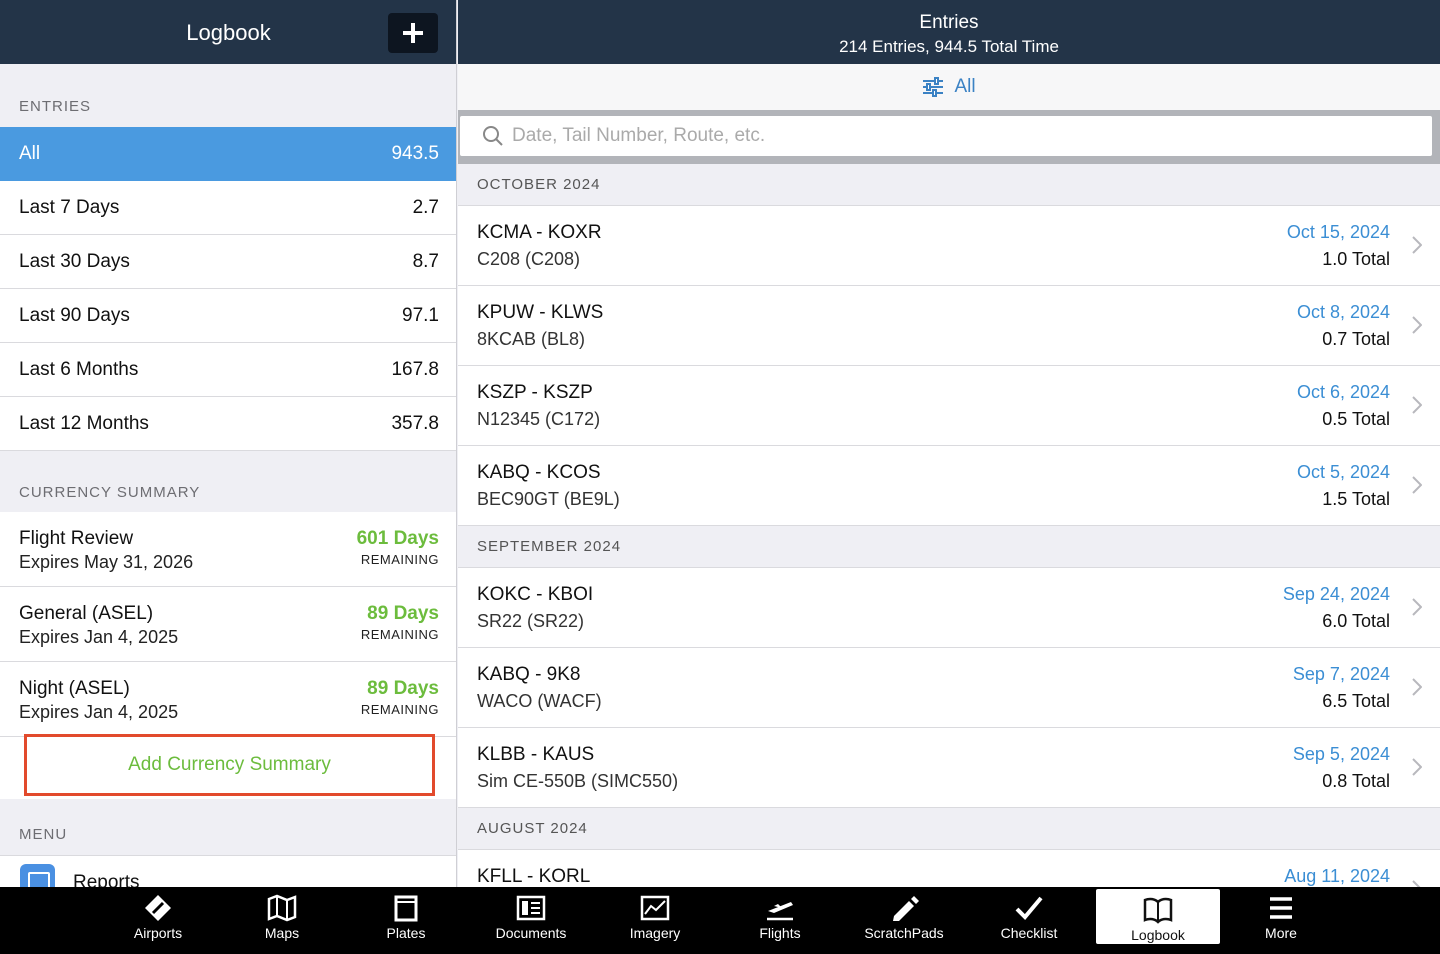 The image size is (1440, 954). I want to click on entry-total-value: 6.0, so click(1335, 621).